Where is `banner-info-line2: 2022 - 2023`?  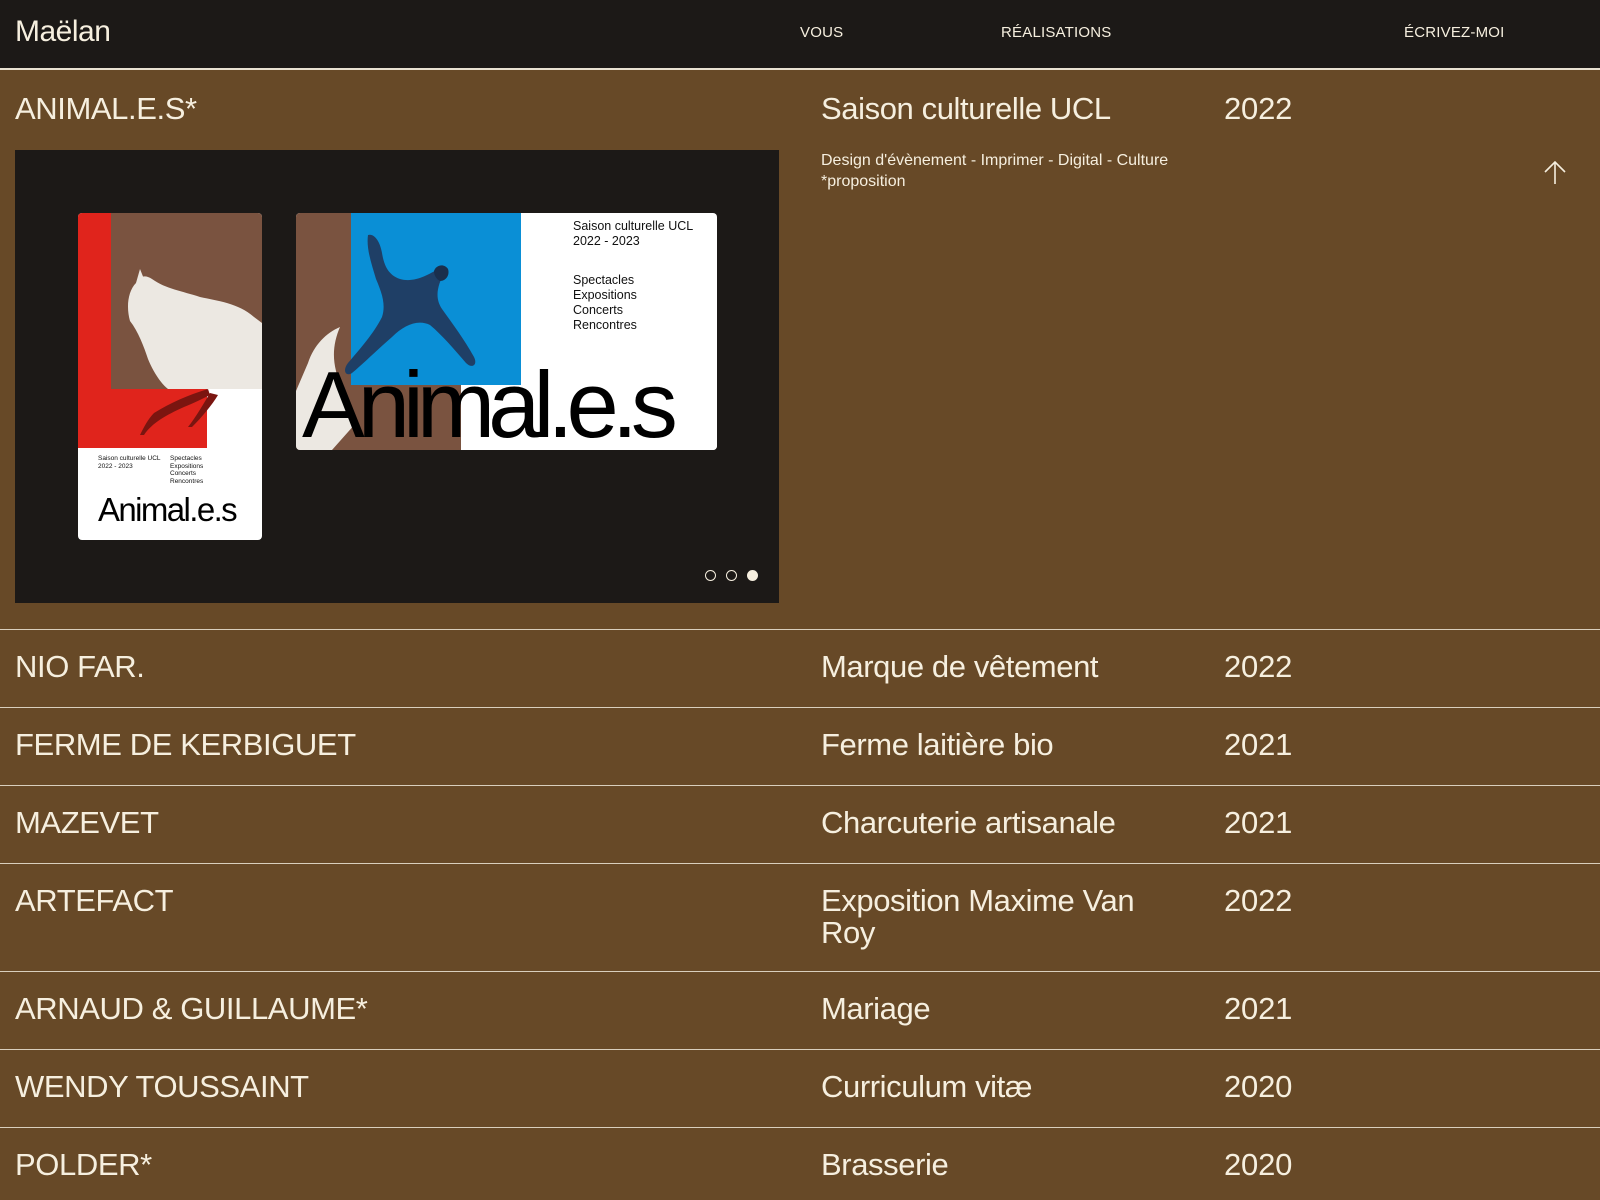 banner-info-line2: 2022 - 2023 is located at coordinates (606, 240).